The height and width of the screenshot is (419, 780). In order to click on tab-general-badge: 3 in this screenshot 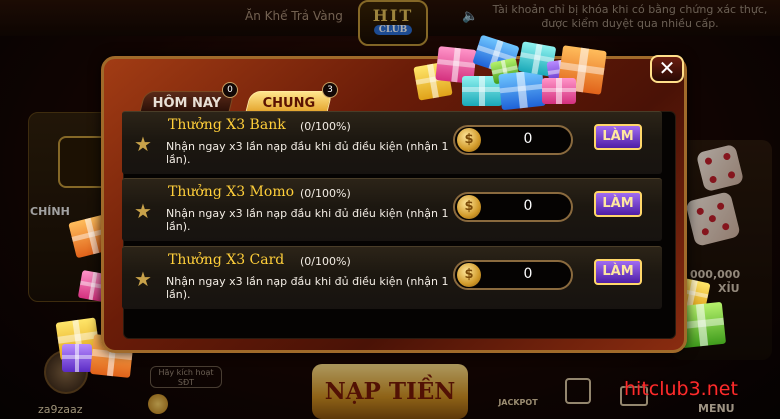, I will do `click(330, 90)`.